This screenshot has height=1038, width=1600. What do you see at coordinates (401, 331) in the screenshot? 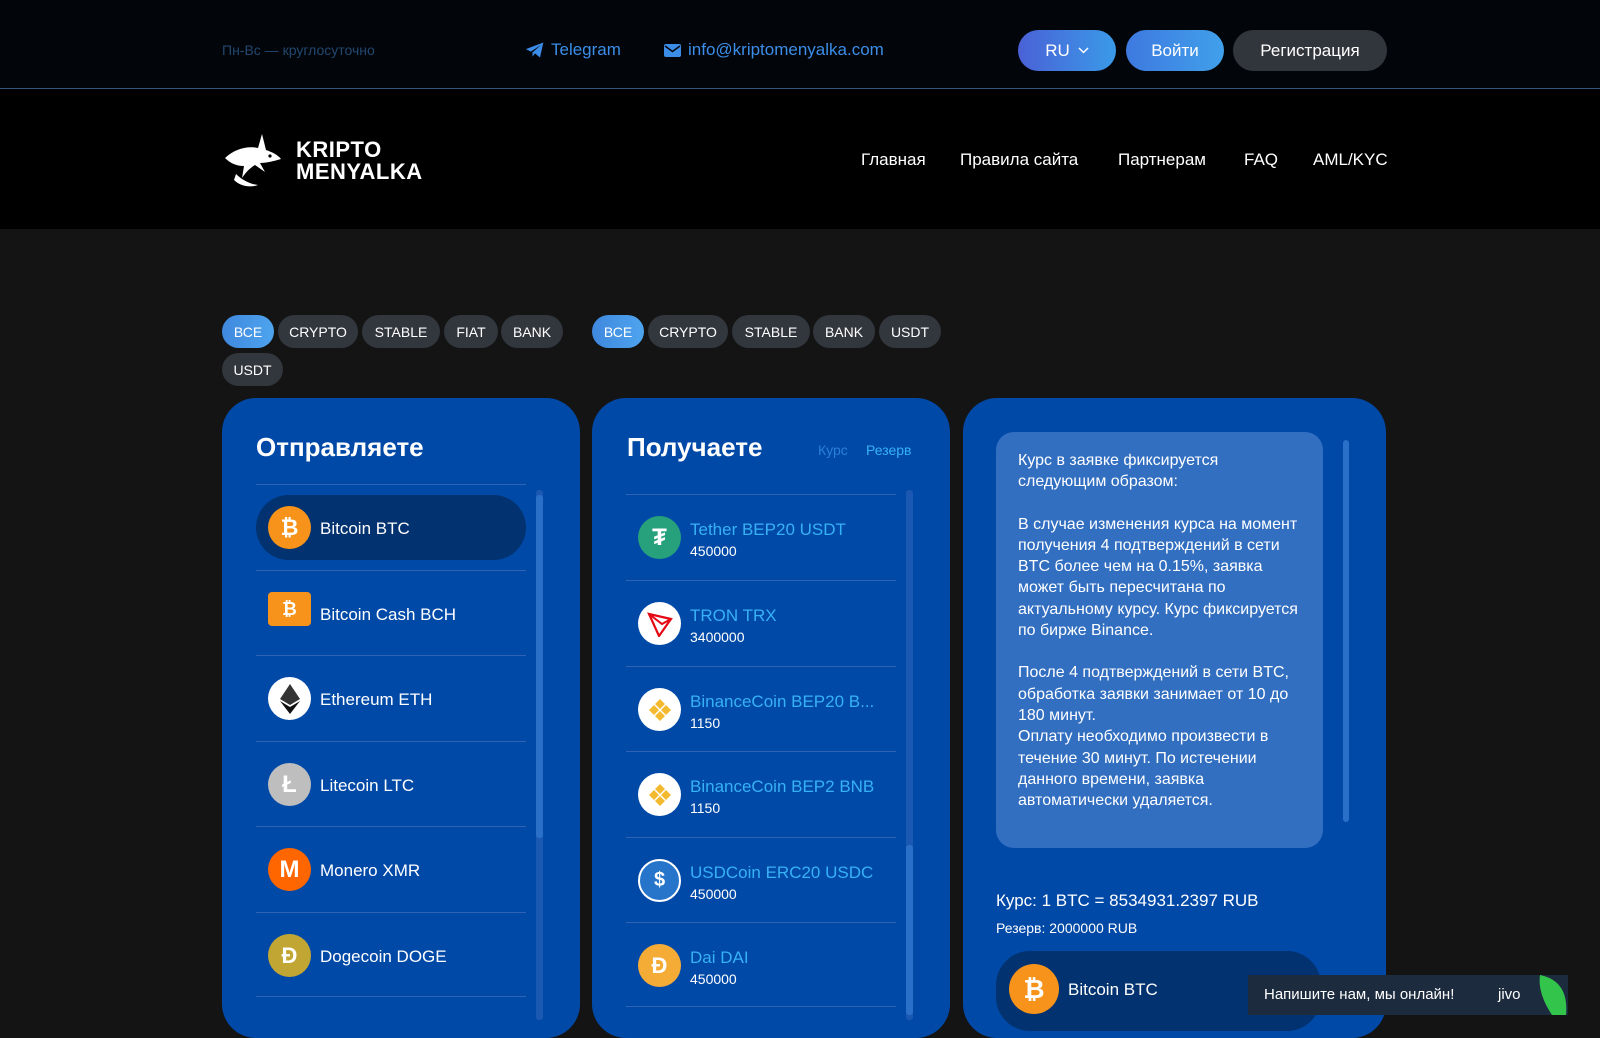
I see `send-filter-stable: STABLE` at bounding box center [401, 331].